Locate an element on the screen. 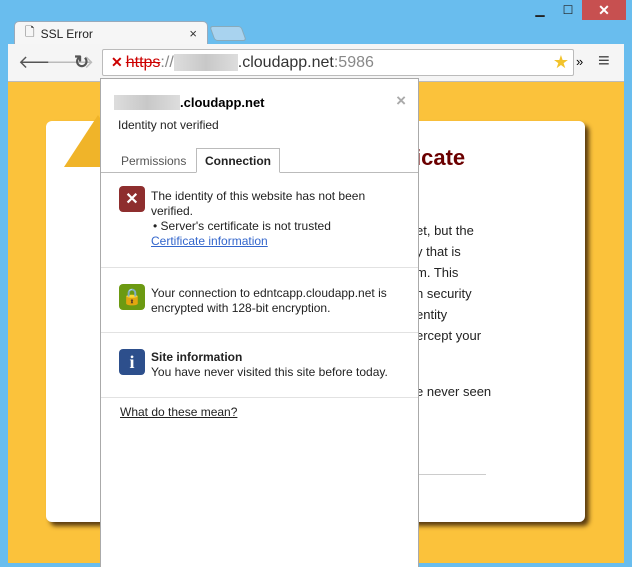 Image resolution: width=632 pixels, height=567 pixels. window-controls: ▁ ☐ ✕ is located at coordinates (576, 11).